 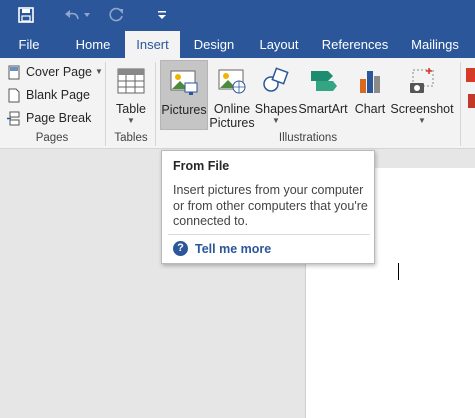 I want to click on tab-mailings: Mailings, so click(x=435, y=44).